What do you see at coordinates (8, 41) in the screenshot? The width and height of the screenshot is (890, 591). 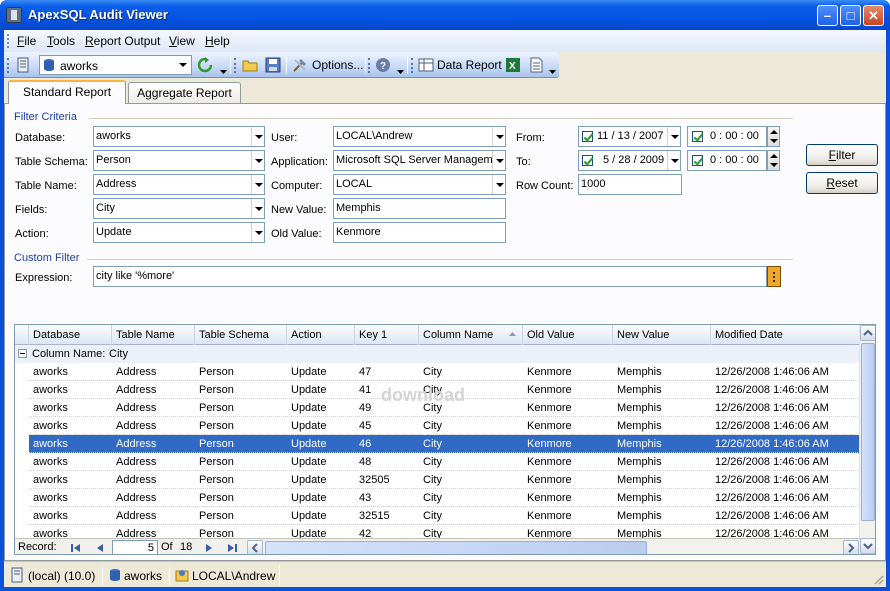 I see `menu-grip` at bounding box center [8, 41].